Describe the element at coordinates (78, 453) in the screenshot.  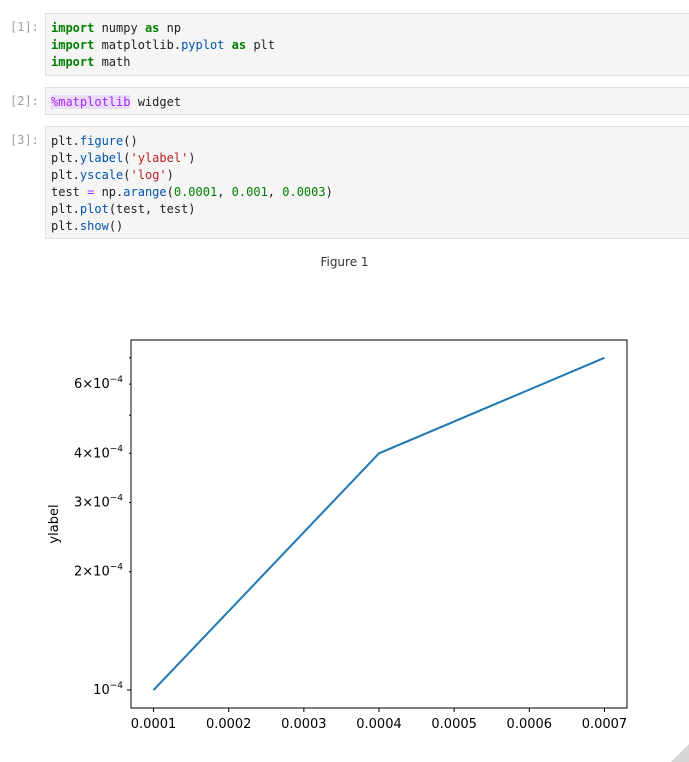
I see `y-tick-mantissa: 4` at that location.